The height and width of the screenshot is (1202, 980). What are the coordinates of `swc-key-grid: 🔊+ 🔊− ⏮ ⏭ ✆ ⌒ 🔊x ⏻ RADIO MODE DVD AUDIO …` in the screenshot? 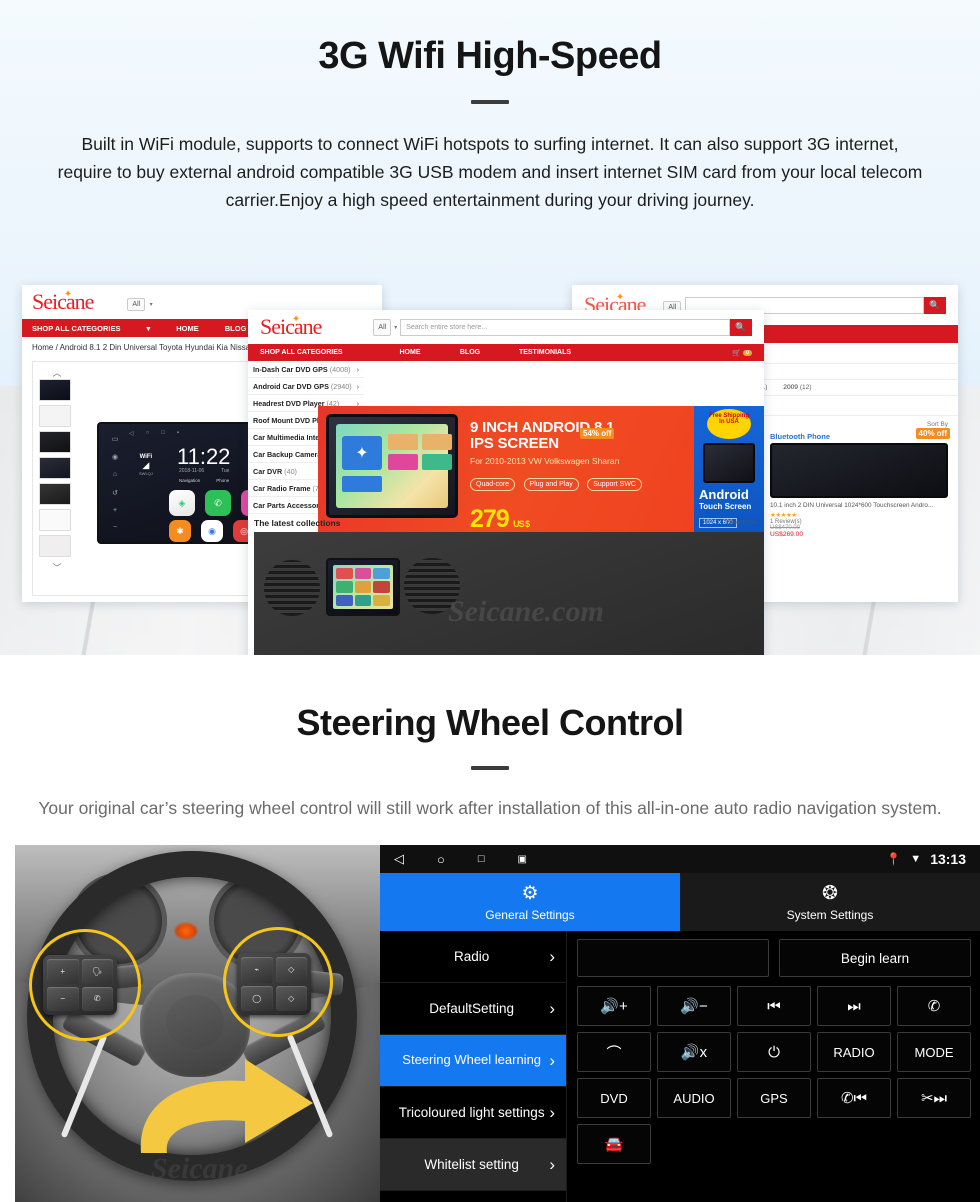 It's located at (774, 1075).